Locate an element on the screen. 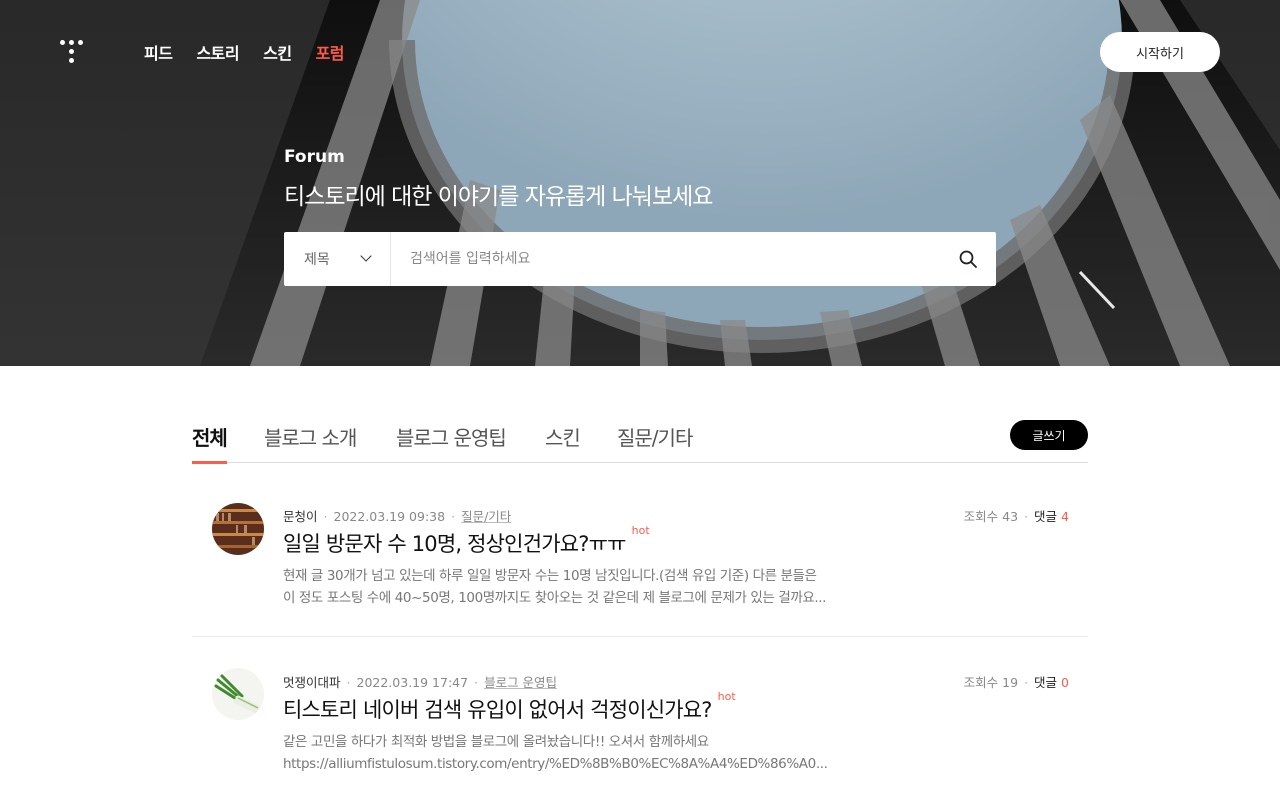 This screenshot has width=1280, height=800. search-bar: 제목 is located at coordinates (640, 259).